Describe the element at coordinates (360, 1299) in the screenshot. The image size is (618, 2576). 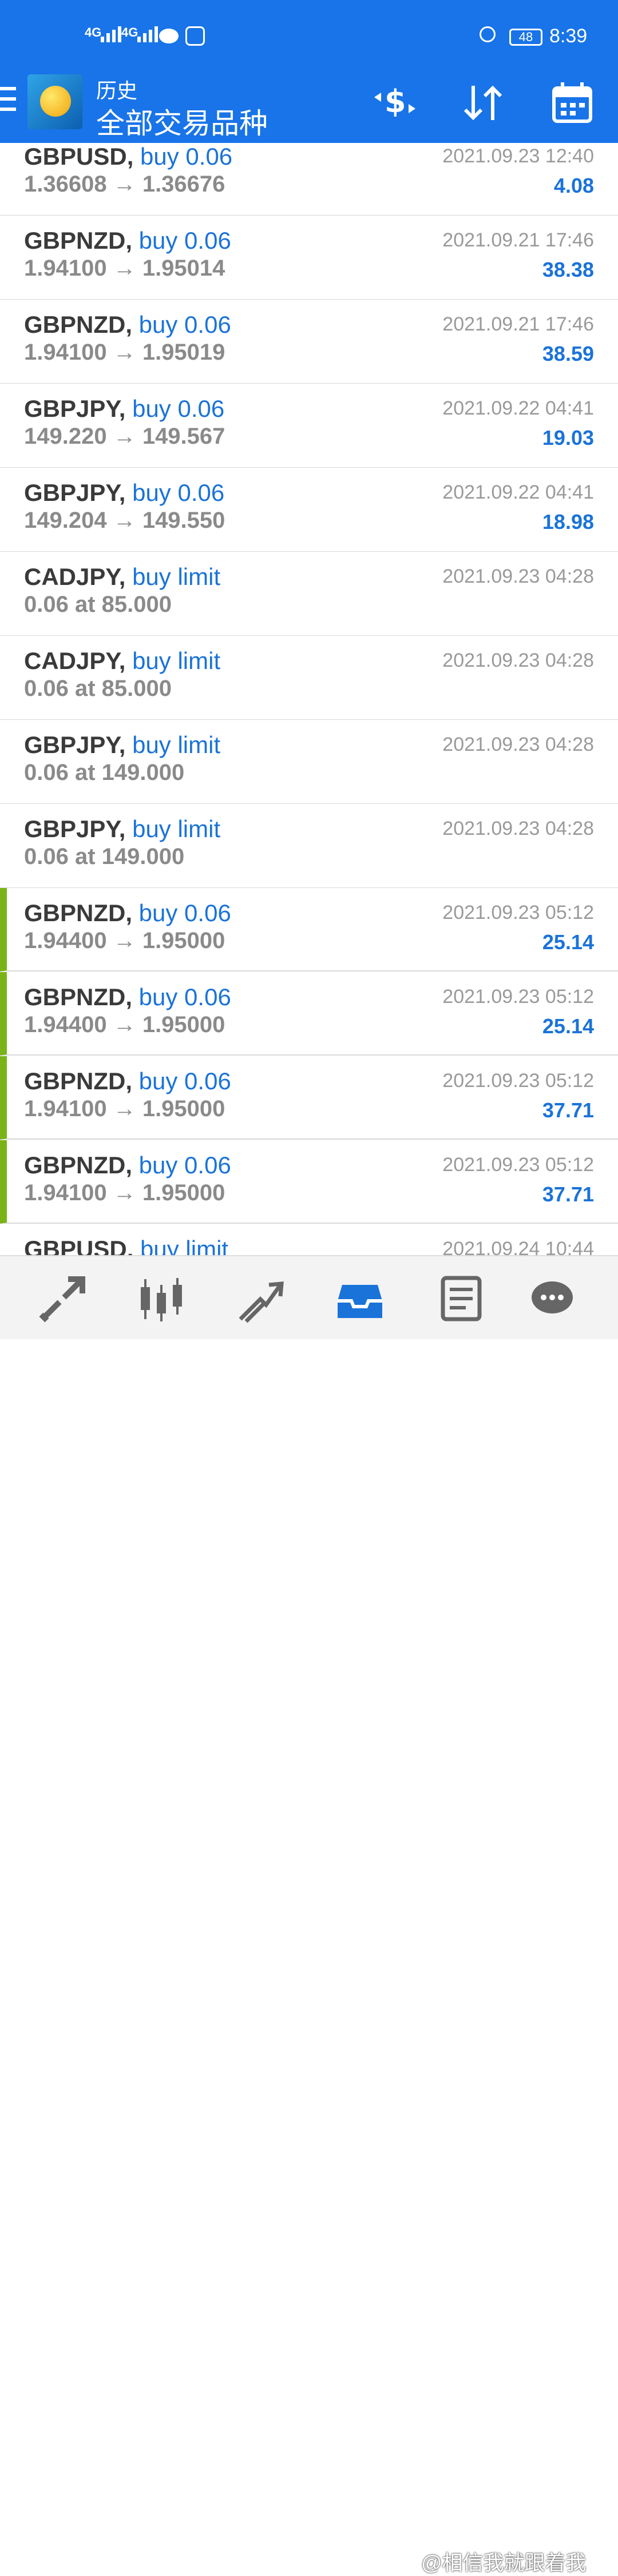
I see `history-icon` at that location.